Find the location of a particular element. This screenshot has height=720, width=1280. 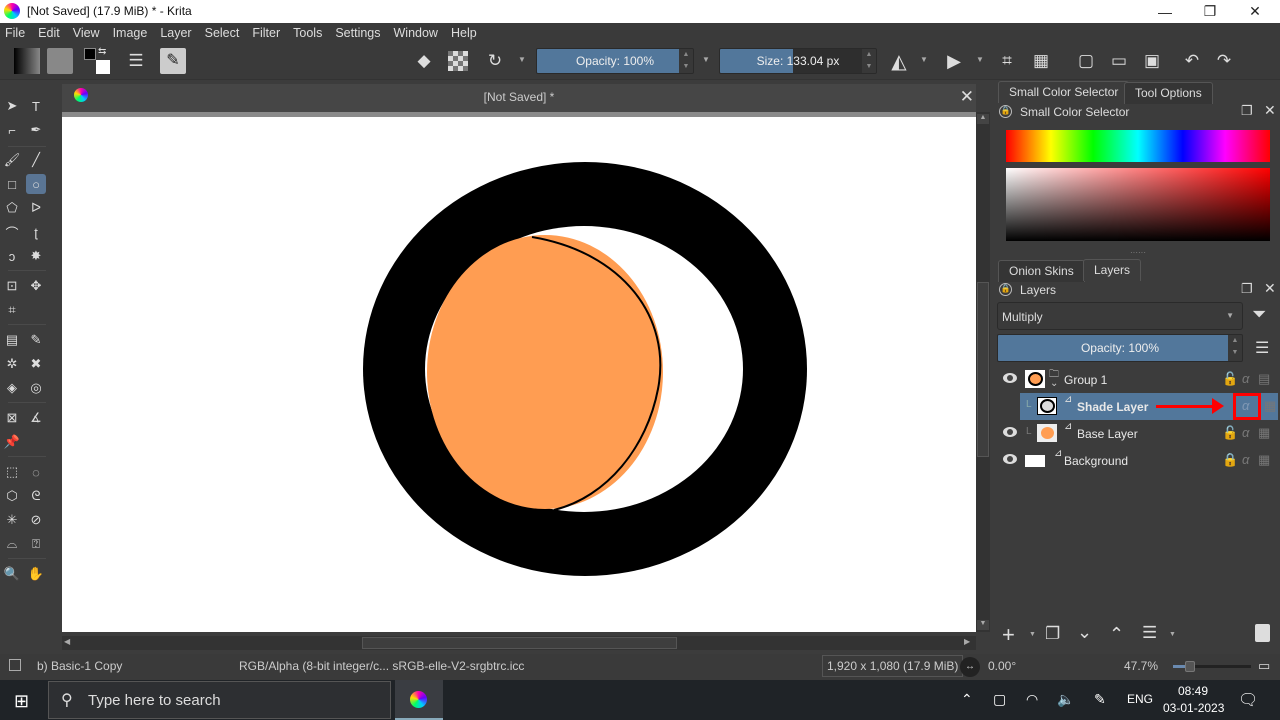

select-shapes-tool-icon: ➤ is located at coordinates (12, 106).